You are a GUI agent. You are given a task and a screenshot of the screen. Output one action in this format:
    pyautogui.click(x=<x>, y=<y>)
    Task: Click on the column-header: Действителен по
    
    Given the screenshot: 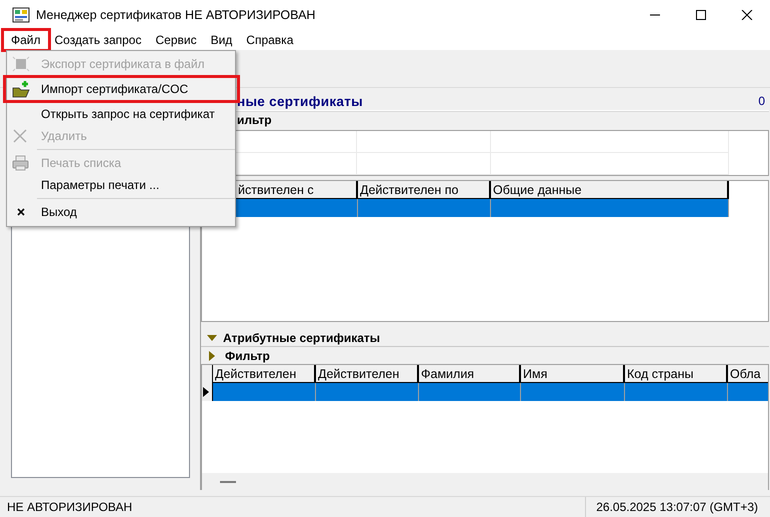 What is the action you would take?
    pyautogui.click(x=424, y=190)
    